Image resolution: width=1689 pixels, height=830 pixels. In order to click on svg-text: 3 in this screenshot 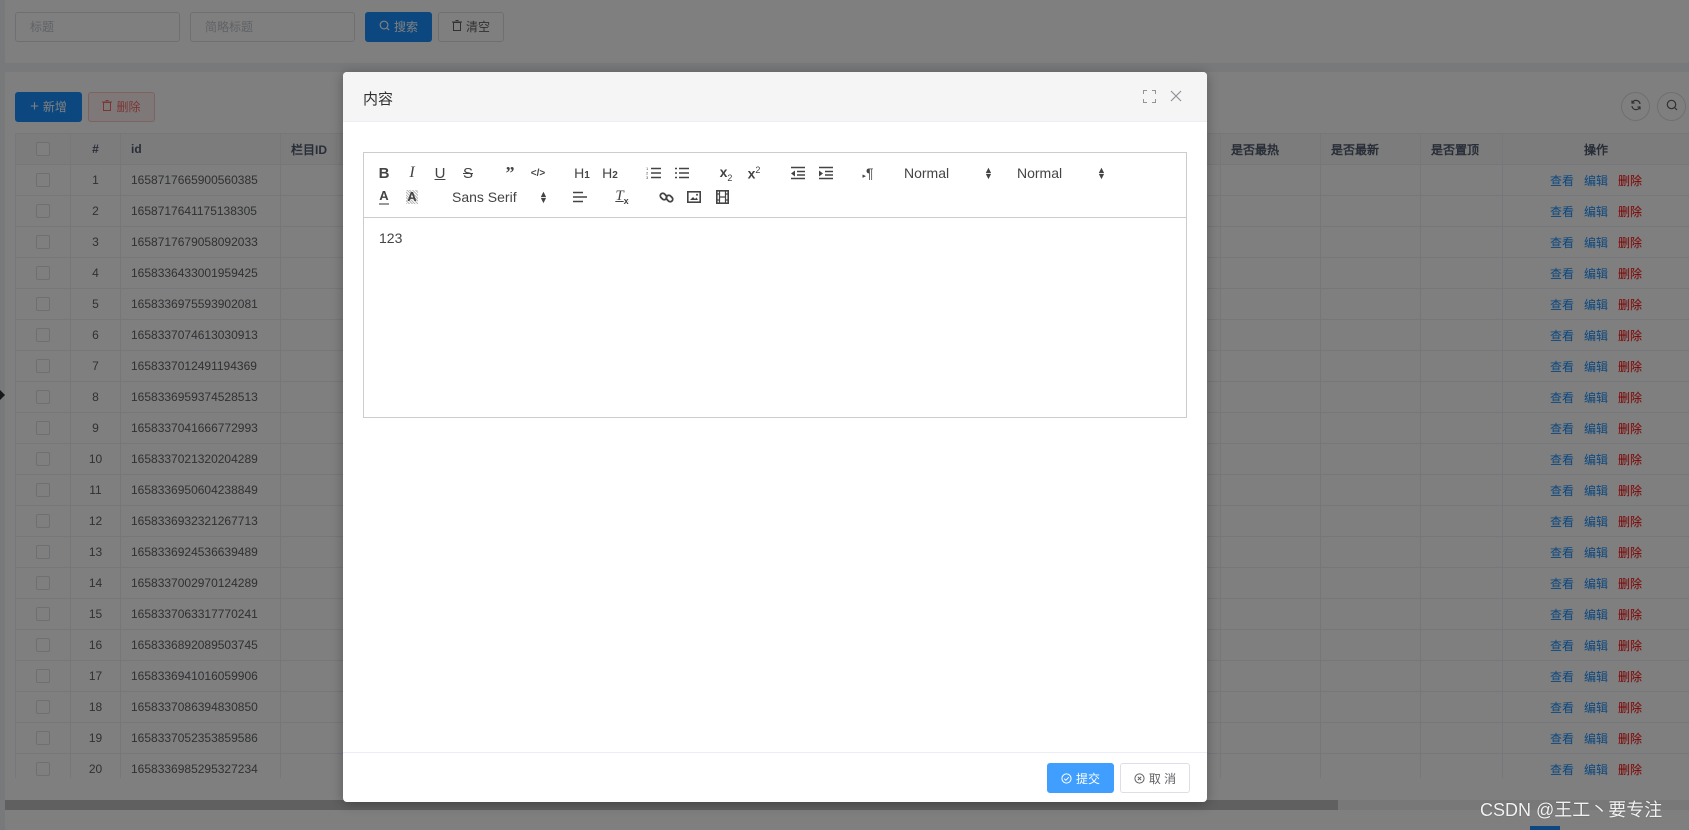, I will do `click(647, 177)`.